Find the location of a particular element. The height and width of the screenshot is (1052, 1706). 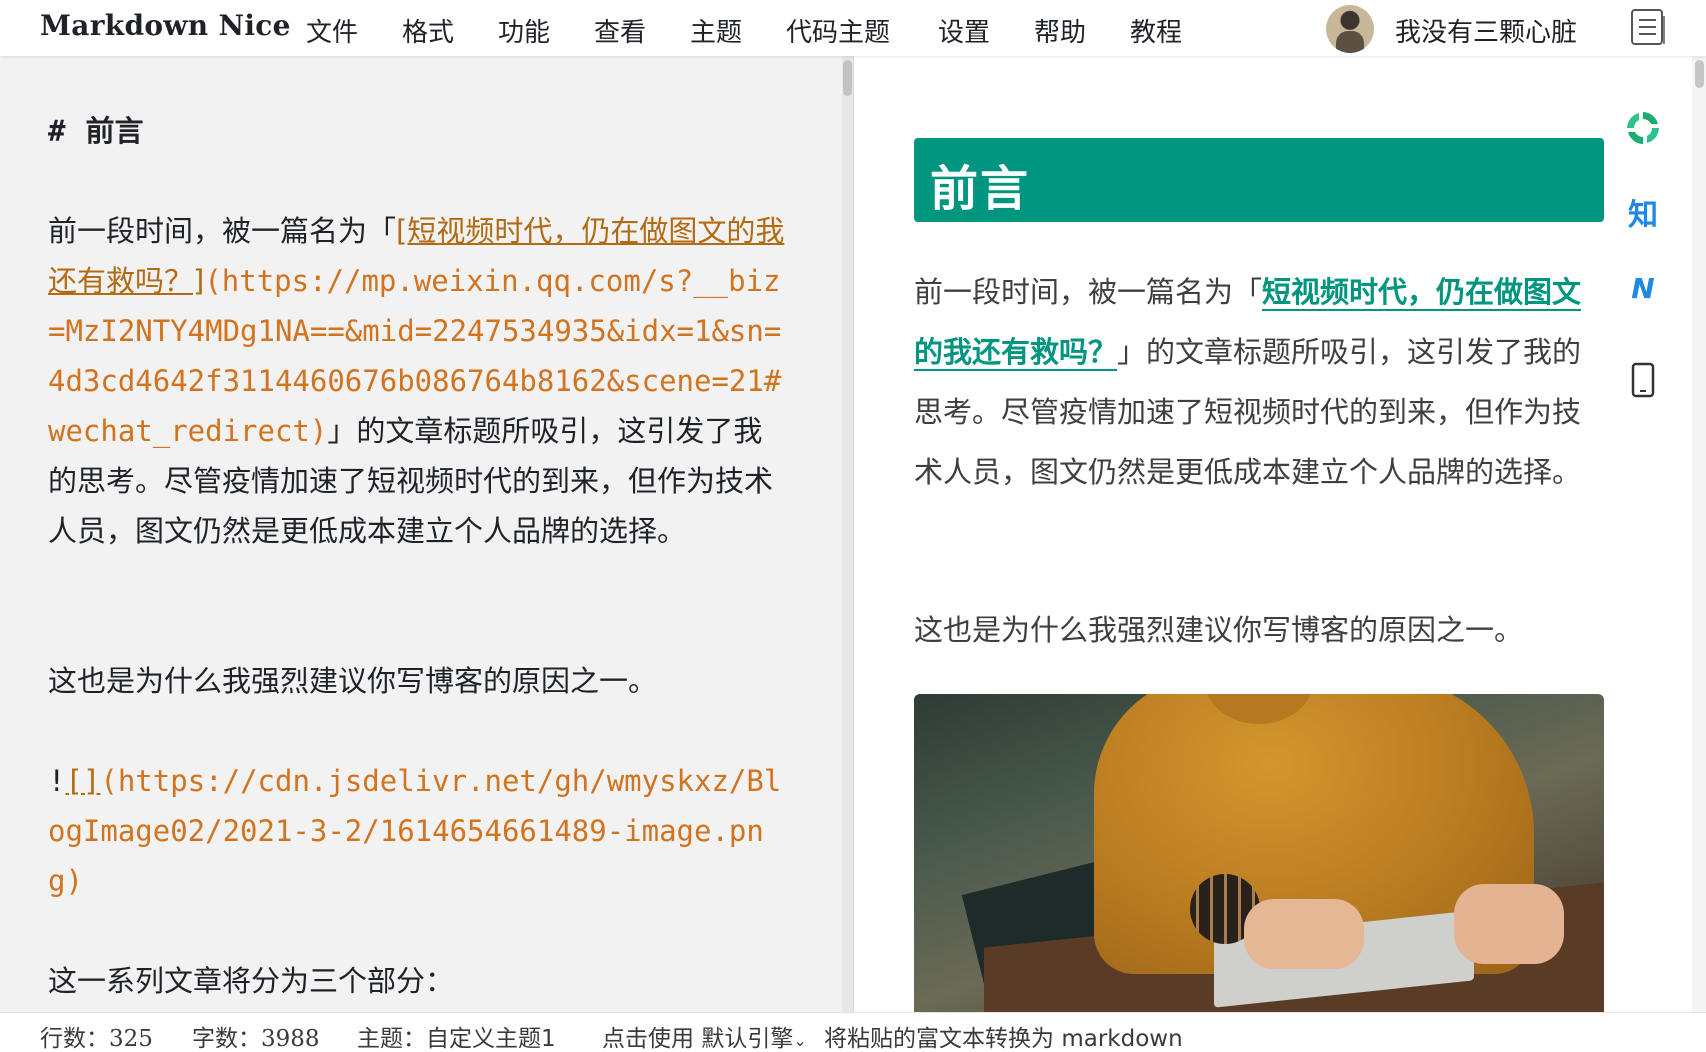

image-alt: [] is located at coordinates (83, 781).